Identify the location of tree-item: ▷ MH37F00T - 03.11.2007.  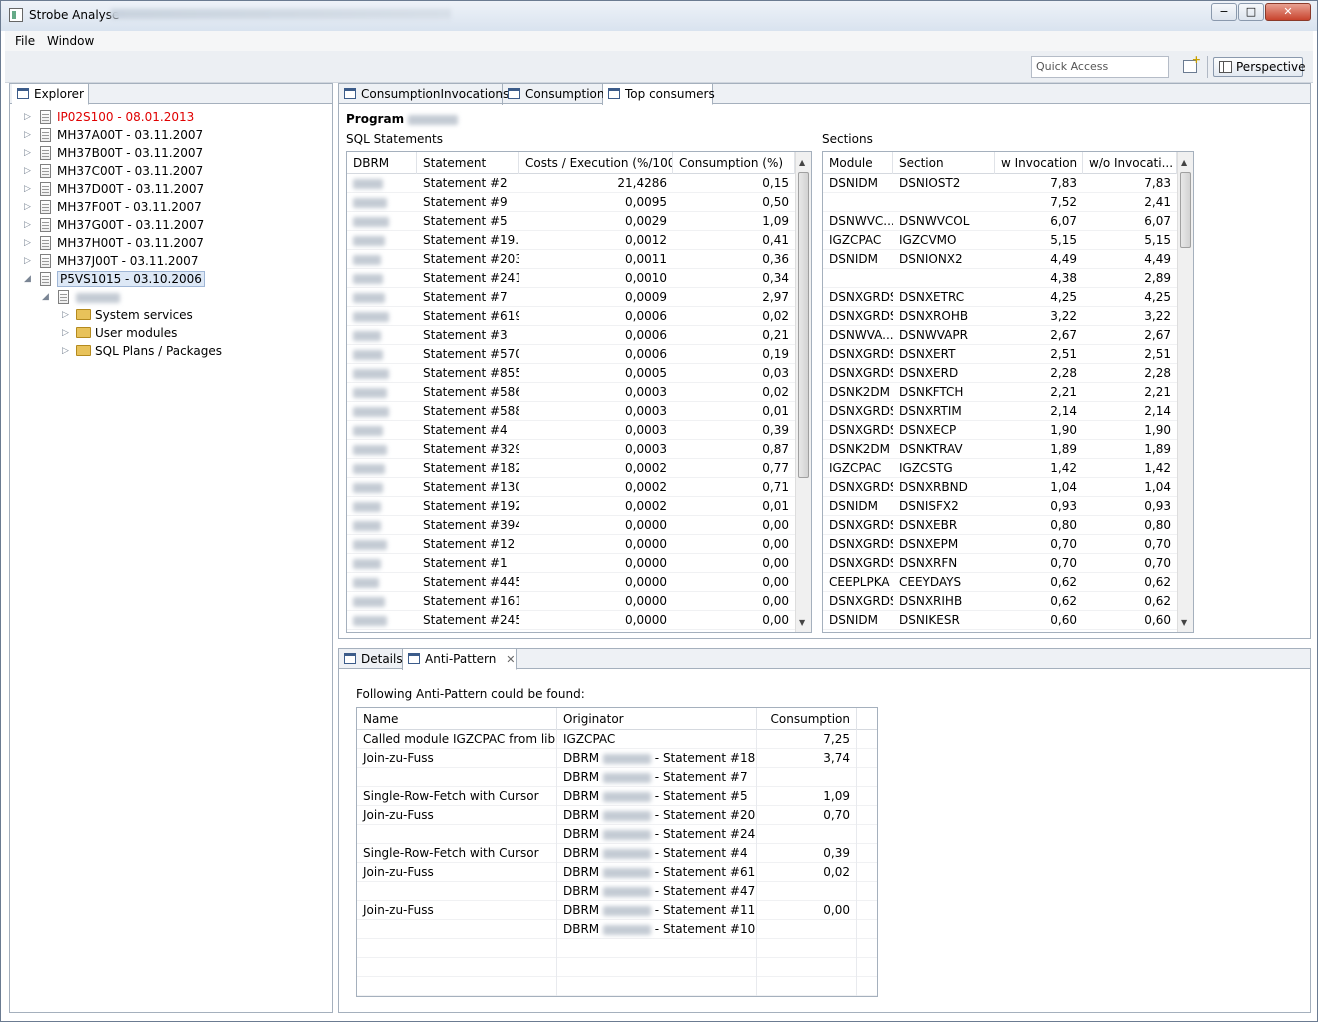
(170, 207).